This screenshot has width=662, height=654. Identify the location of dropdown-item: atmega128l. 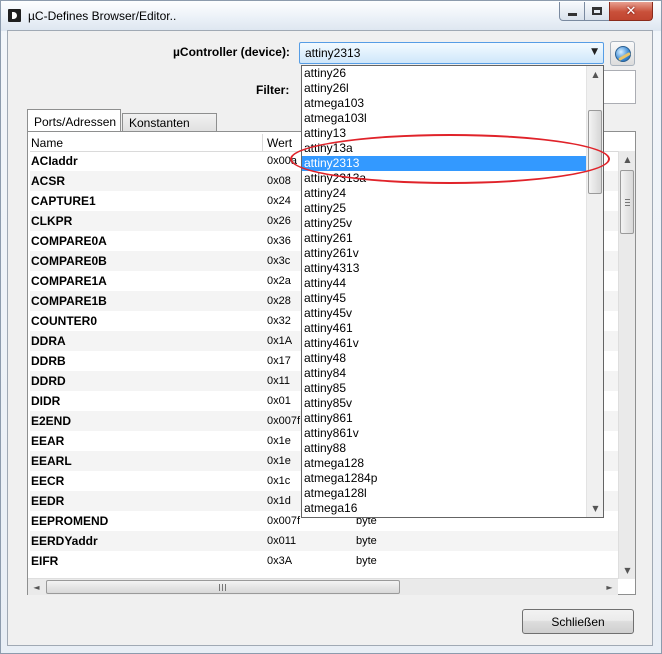
(444, 493).